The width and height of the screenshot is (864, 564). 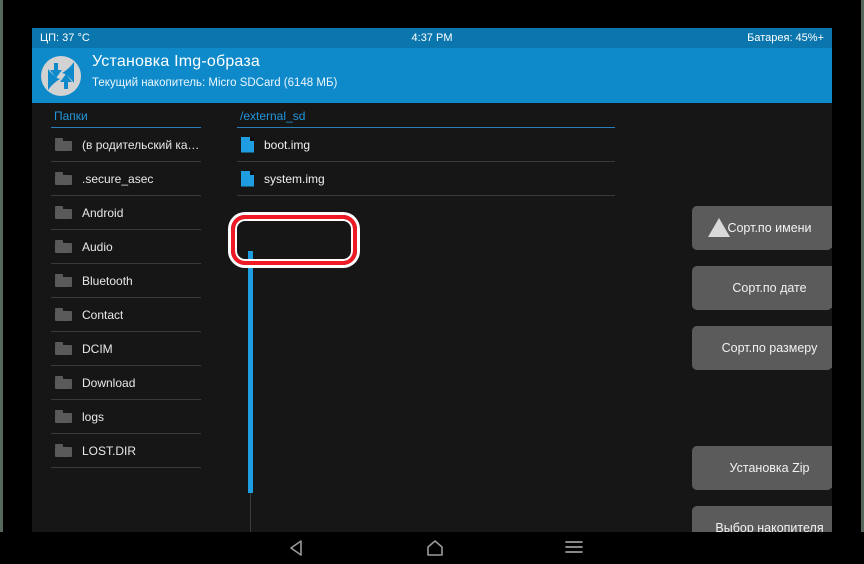 I want to click on install-zip-button: Установка Zip, so click(x=762, y=468).